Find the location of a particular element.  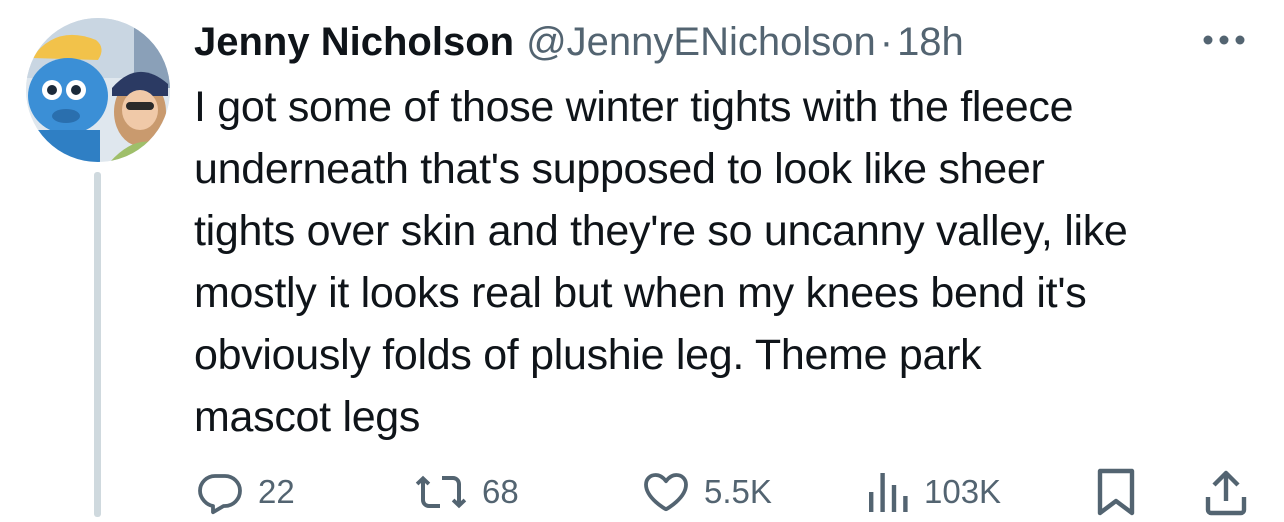

views-button: 103K is located at coordinates (933, 492).